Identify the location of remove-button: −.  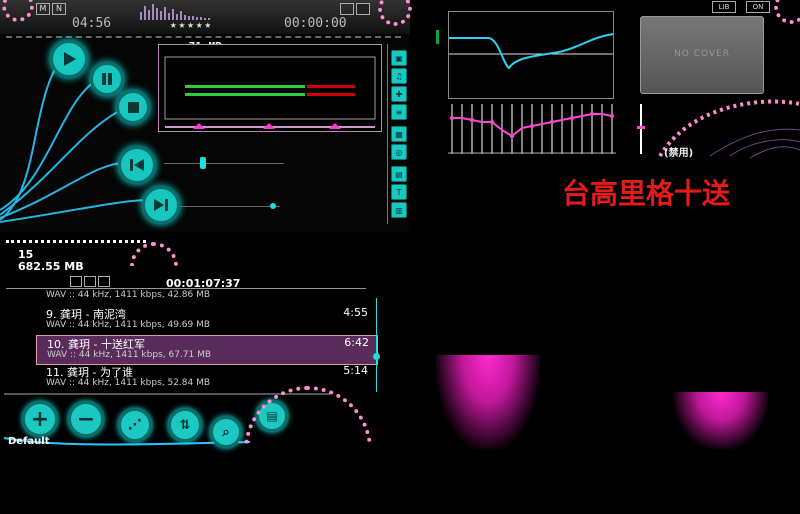
(86, 419).